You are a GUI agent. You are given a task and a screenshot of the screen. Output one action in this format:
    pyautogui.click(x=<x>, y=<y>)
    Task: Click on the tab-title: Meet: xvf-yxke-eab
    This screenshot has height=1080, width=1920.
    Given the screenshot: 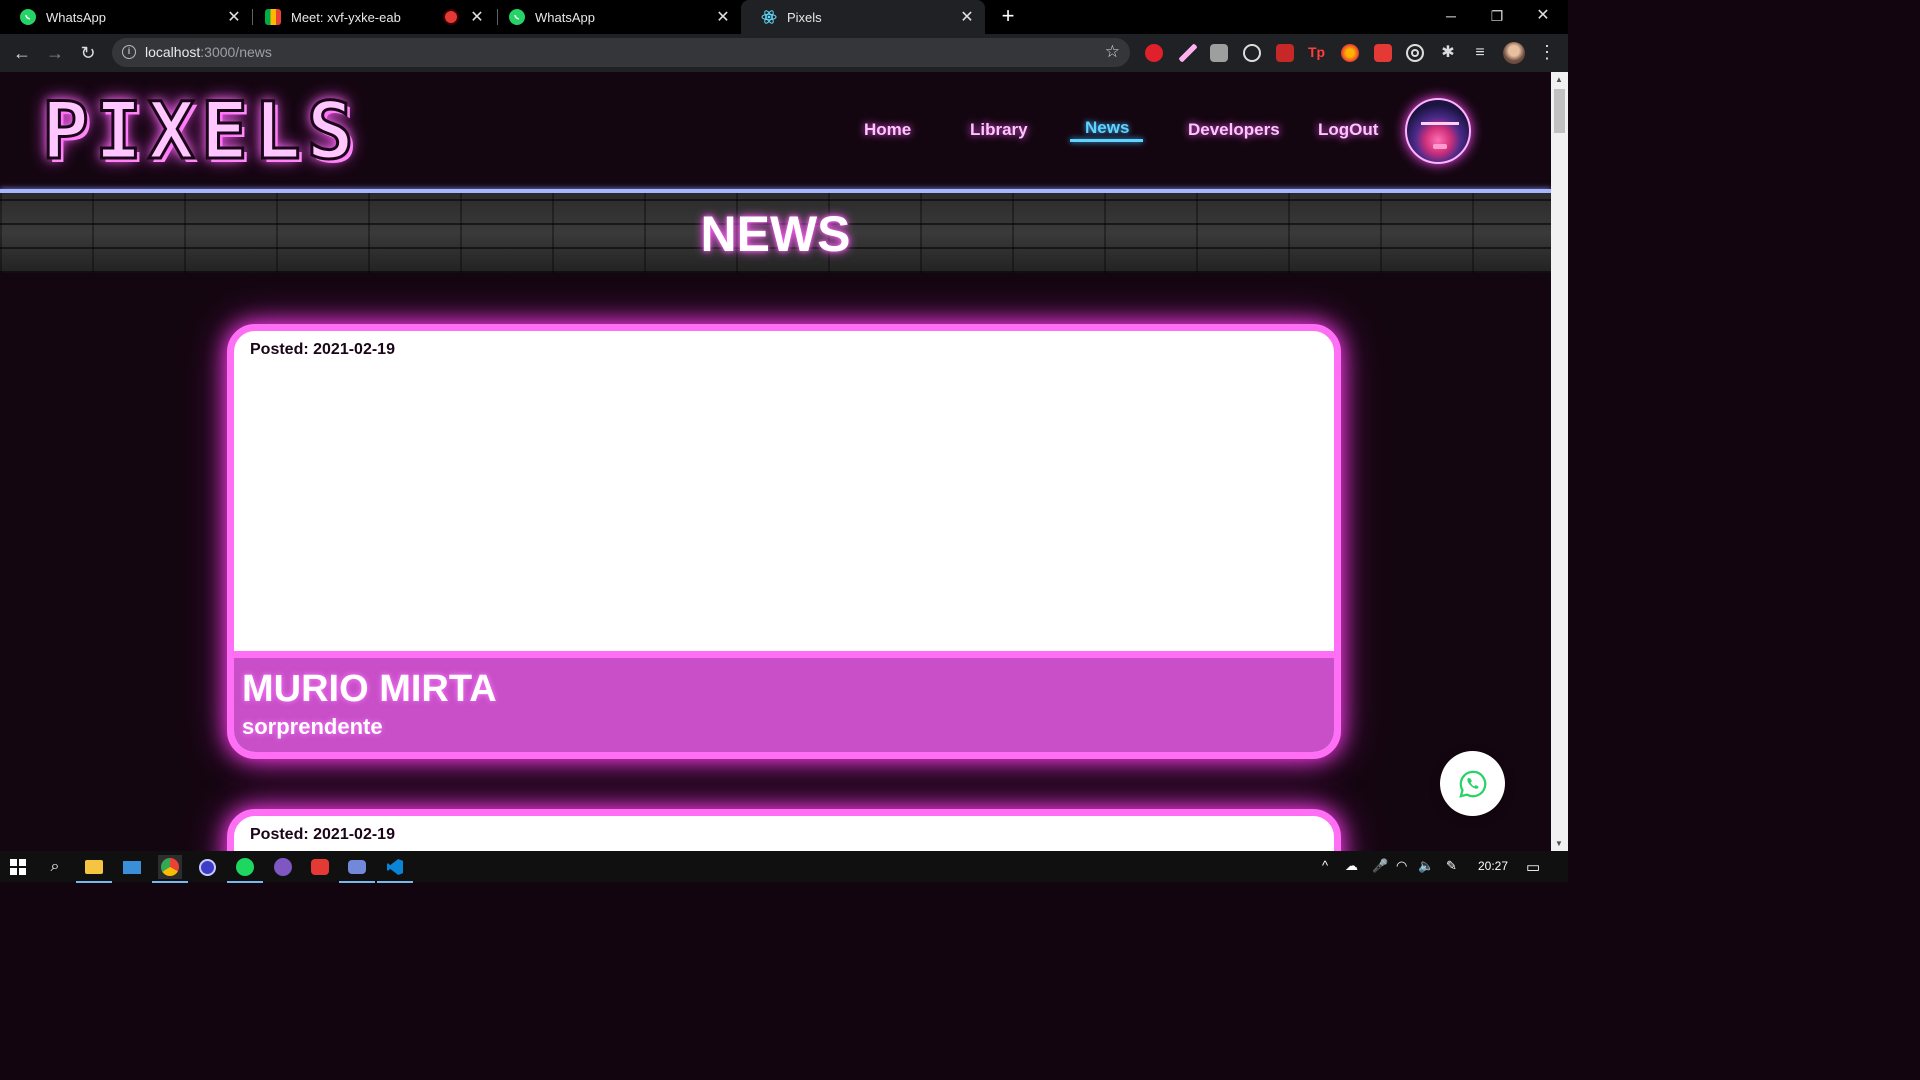 What is the action you would take?
    pyautogui.click(x=346, y=17)
    